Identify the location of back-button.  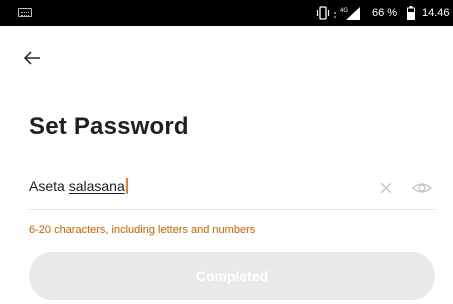
(32, 58).